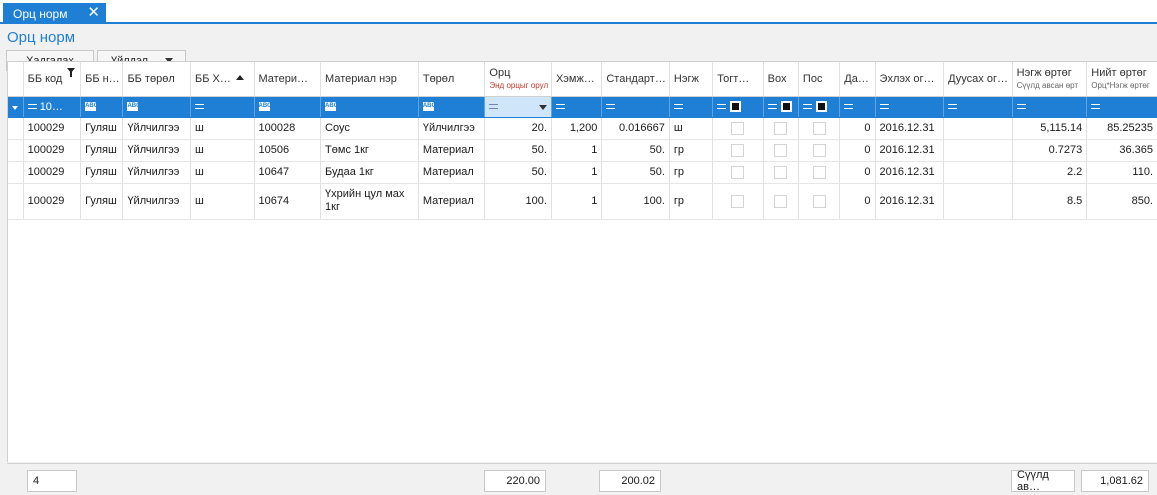 This screenshot has width=1157, height=495. What do you see at coordinates (1050, 201) in the screenshot?
I see `cell-unit-cost: 8.5` at bounding box center [1050, 201].